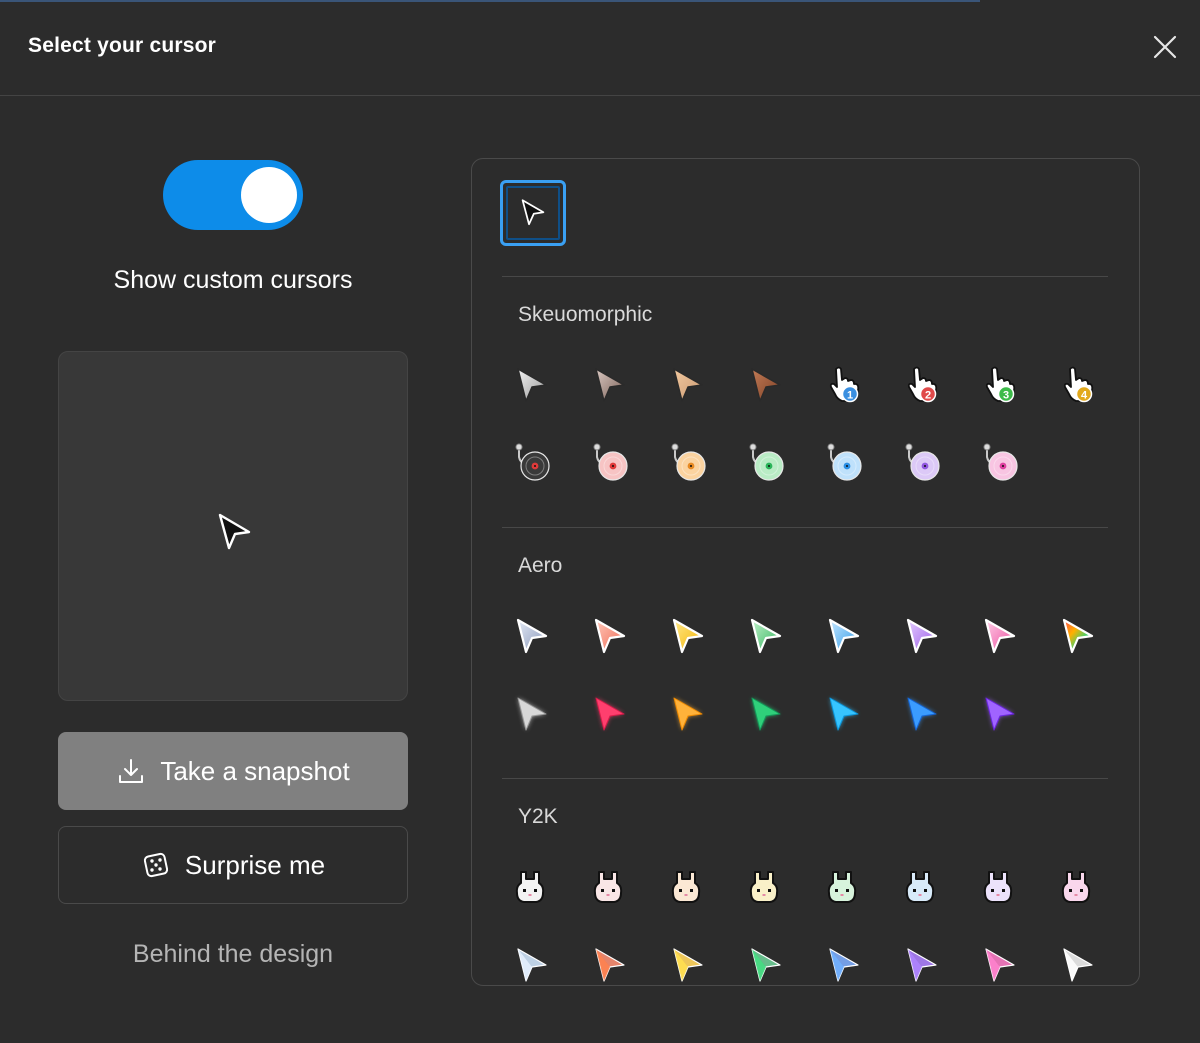 Image resolution: width=1200 pixels, height=1043 pixels. I want to click on cursor-option-hand: 3, so click(1000, 385).